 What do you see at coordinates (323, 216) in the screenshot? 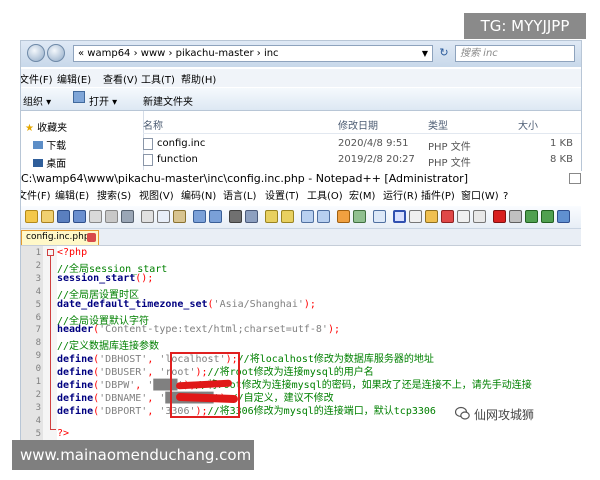
I see `sync-horizontal-icon` at bounding box center [323, 216].